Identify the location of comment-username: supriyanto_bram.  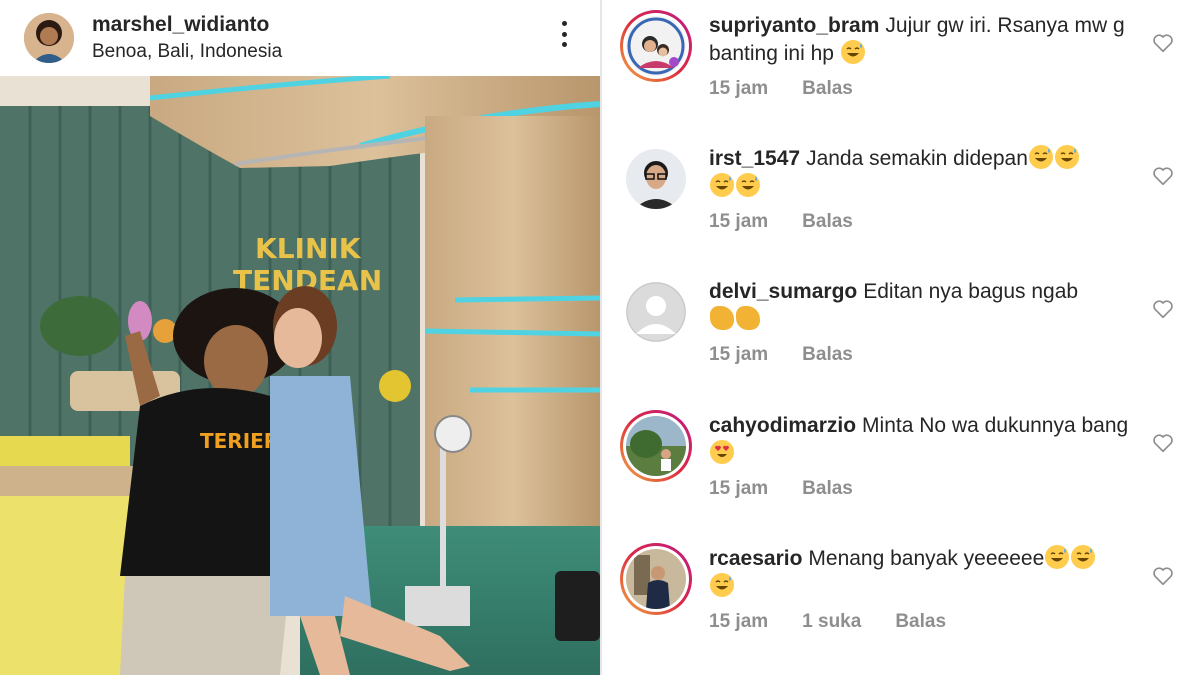
(794, 25).